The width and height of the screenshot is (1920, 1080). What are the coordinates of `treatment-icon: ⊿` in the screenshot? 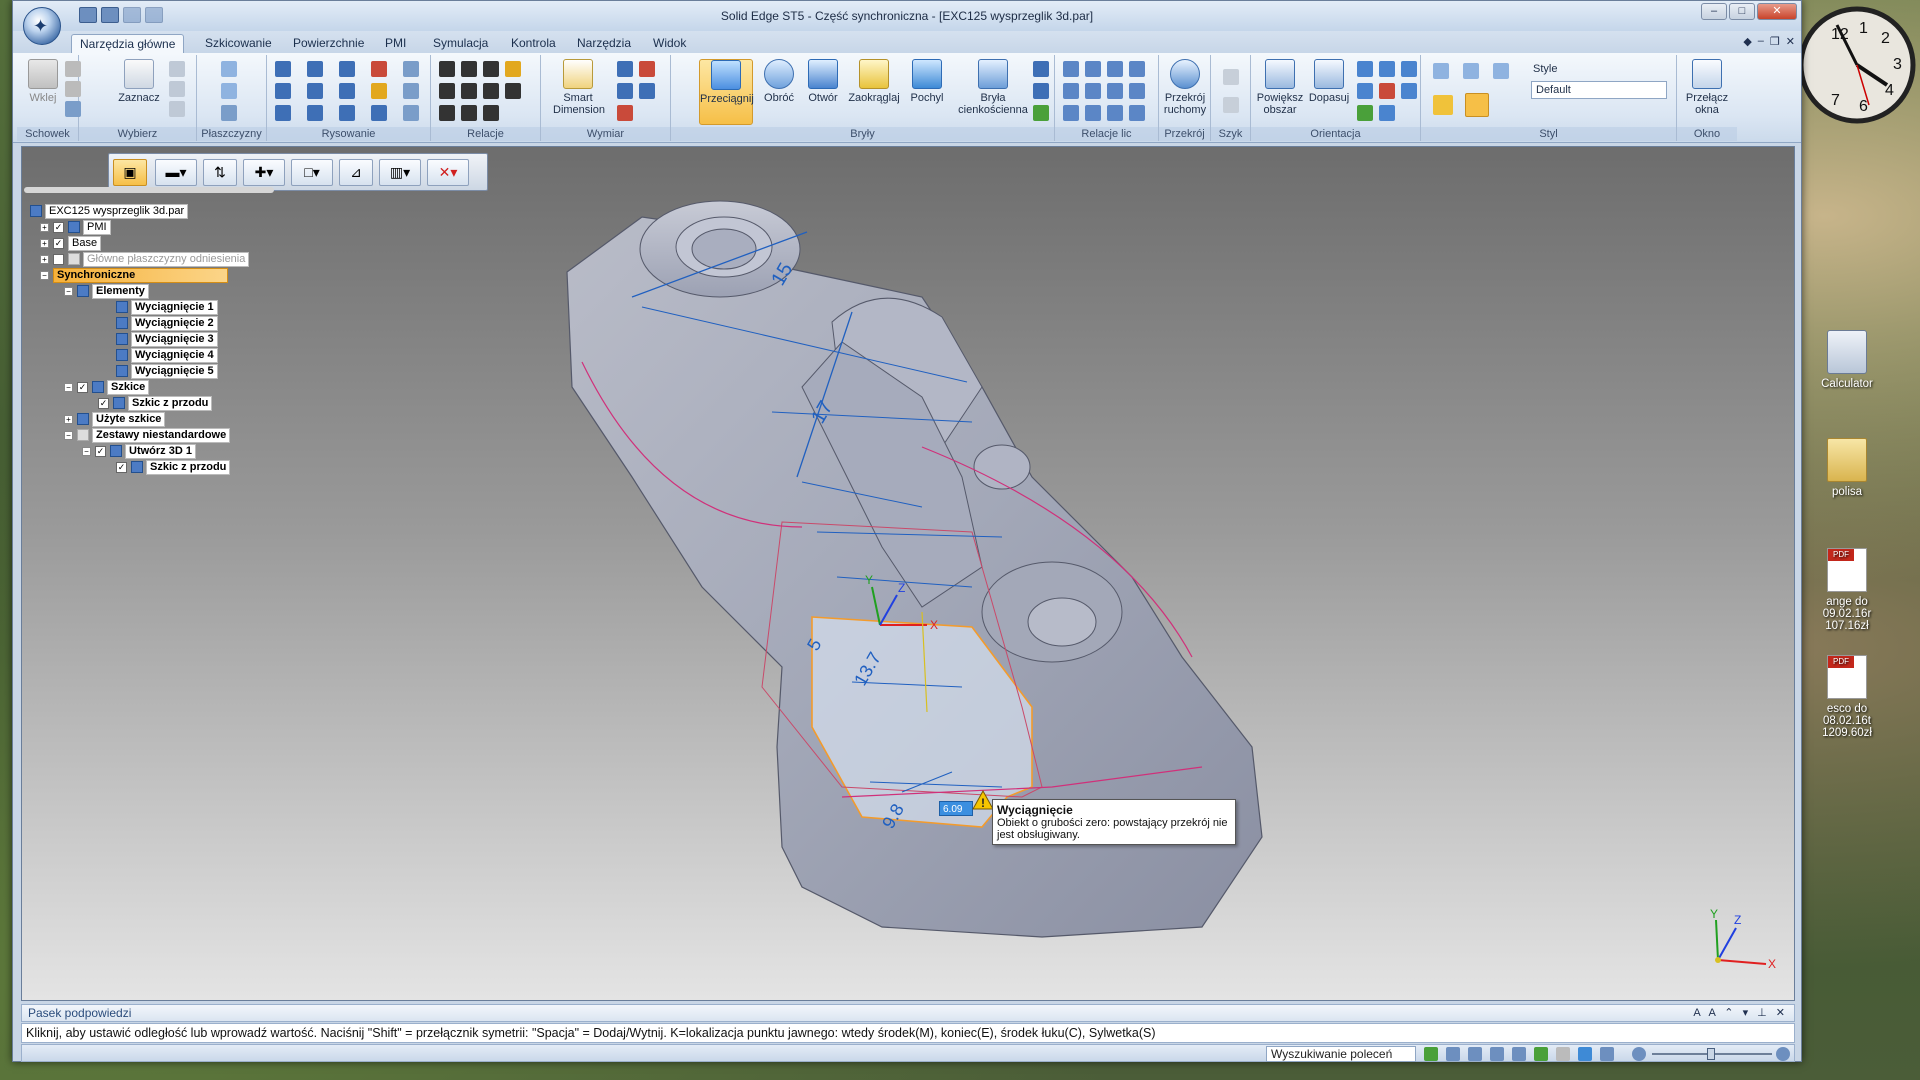 It's located at (356, 172).